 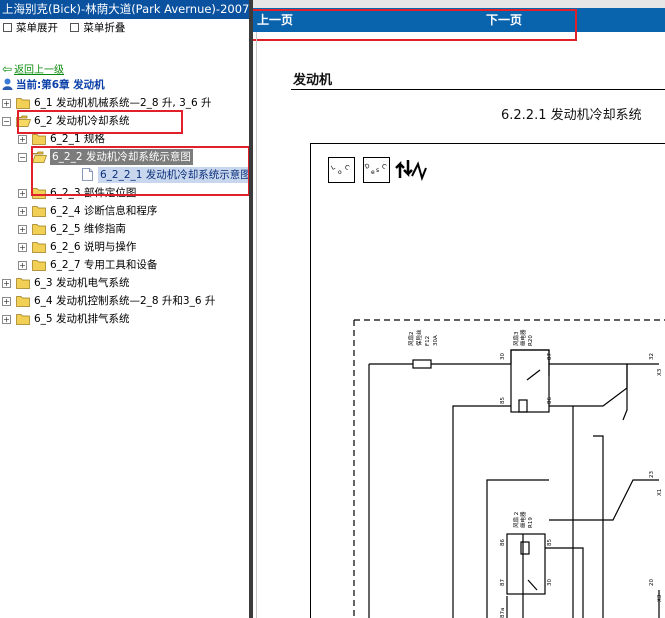 What do you see at coordinates (313, 80) in the screenshot?
I see `section-heading: 发动机` at bounding box center [313, 80].